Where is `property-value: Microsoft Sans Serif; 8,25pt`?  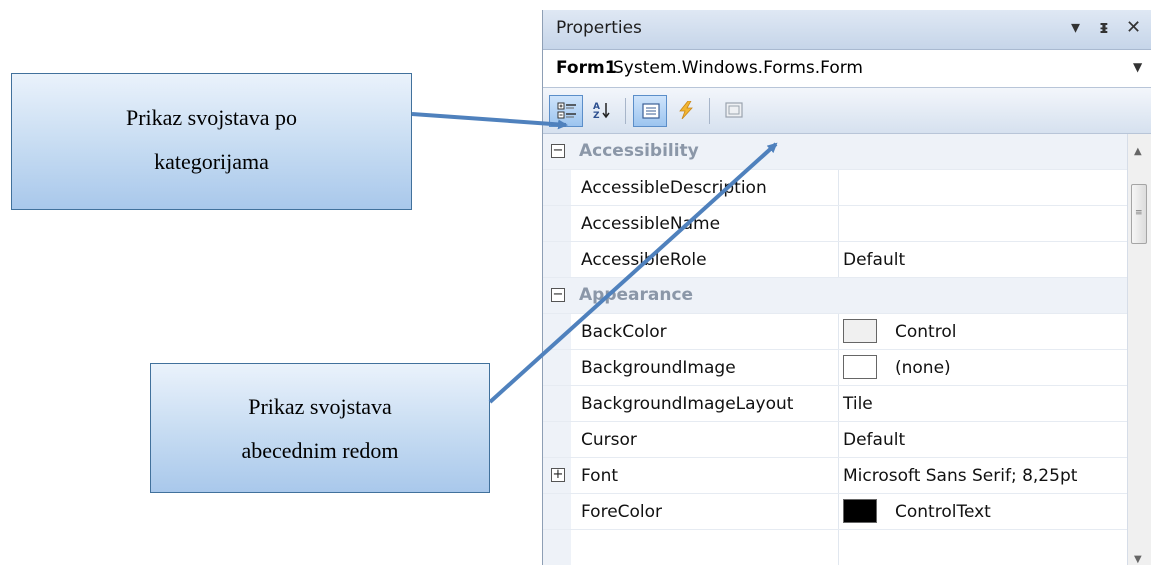 property-value: Microsoft Sans Serif; 8,25pt is located at coordinates (960, 476).